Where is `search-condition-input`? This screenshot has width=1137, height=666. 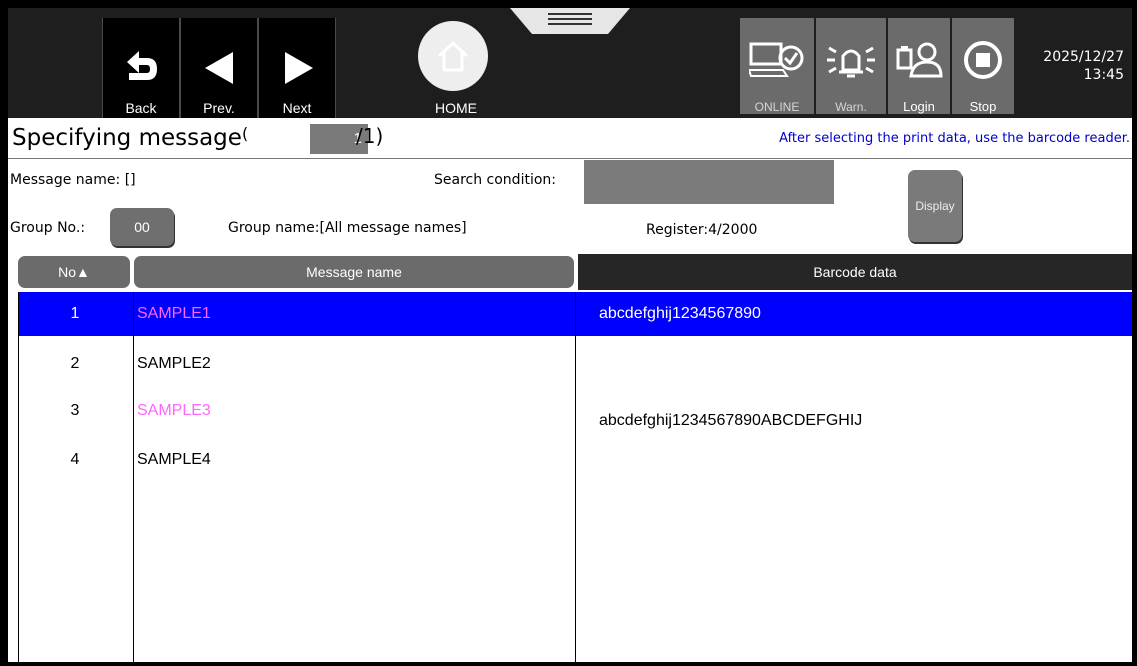 search-condition-input is located at coordinates (709, 182).